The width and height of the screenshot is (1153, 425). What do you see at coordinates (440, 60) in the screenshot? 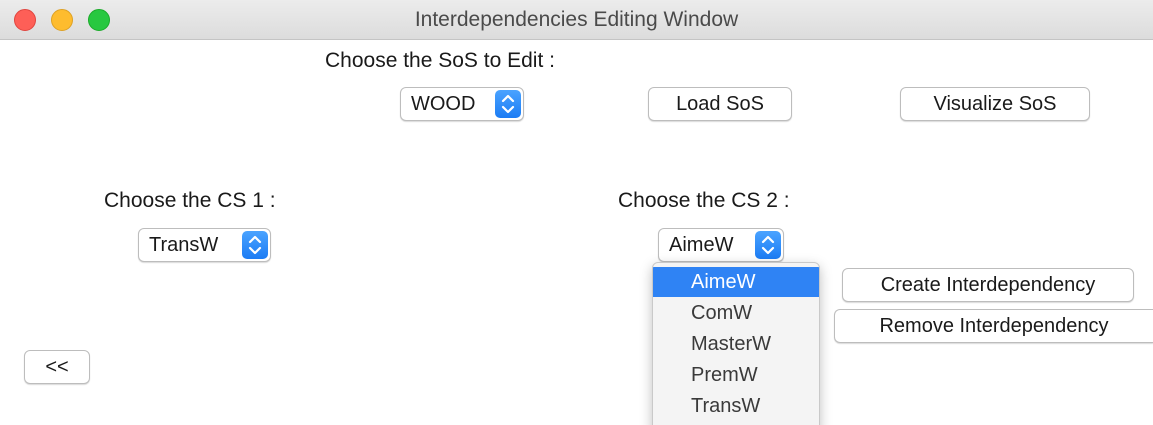
I see `sos-choose-label: Choose the SoS to Edit :` at bounding box center [440, 60].